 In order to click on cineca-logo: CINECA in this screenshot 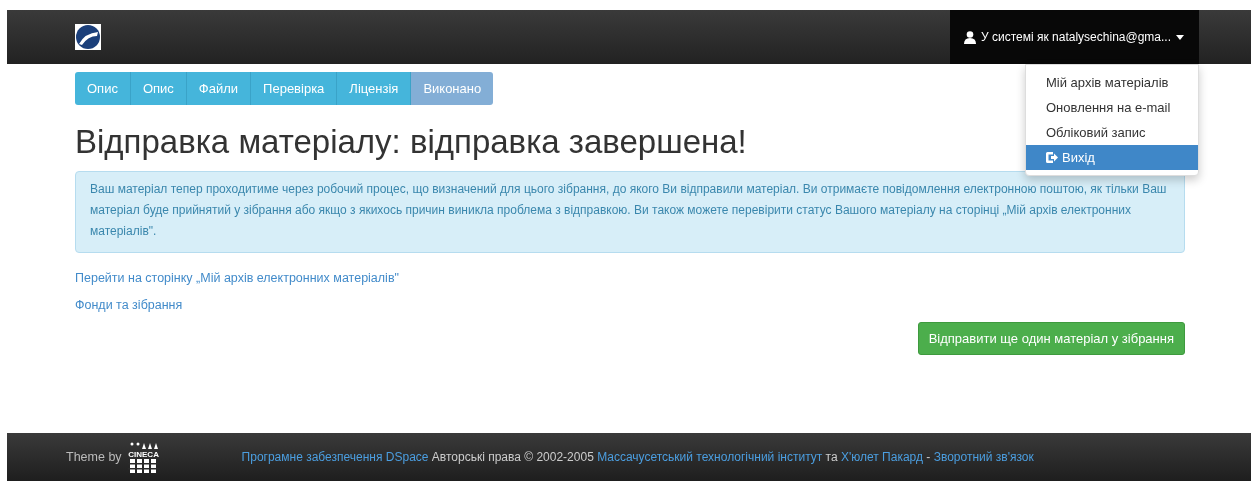, I will do `click(143, 457)`.